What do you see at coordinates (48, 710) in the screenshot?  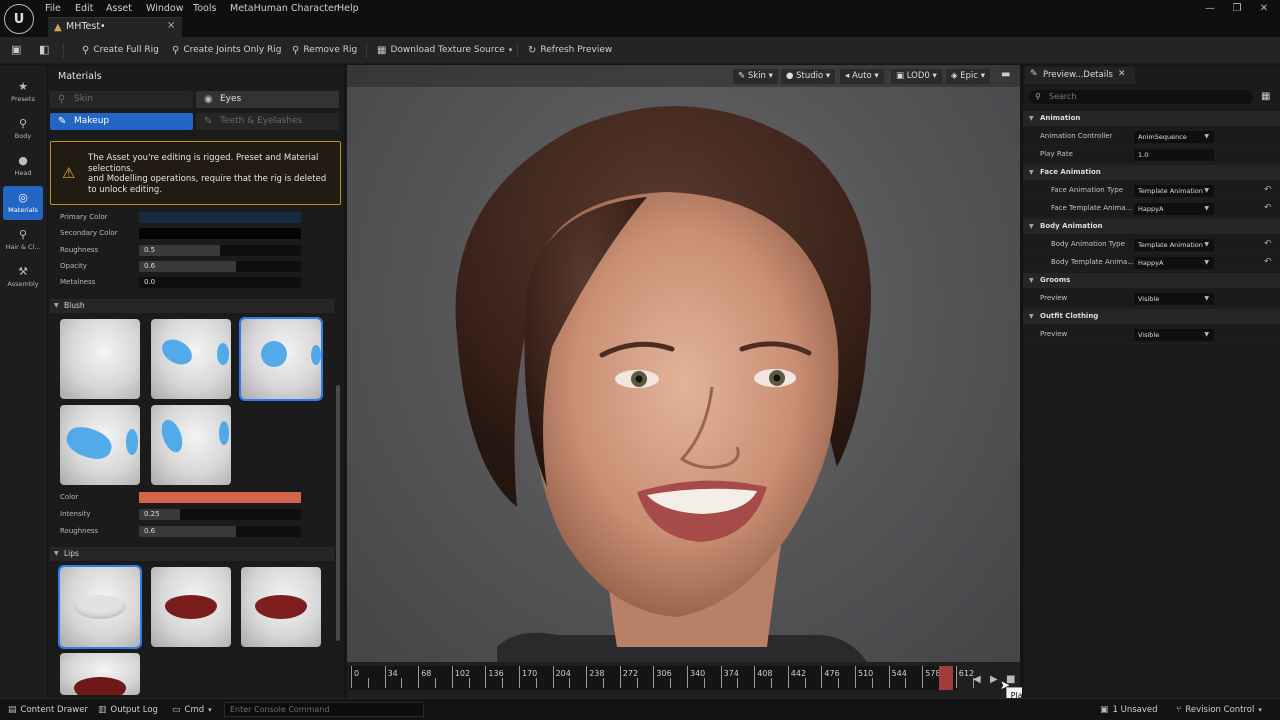 I see `content-drawer-button: ▤ Content Drawer` at bounding box center [48, 710].